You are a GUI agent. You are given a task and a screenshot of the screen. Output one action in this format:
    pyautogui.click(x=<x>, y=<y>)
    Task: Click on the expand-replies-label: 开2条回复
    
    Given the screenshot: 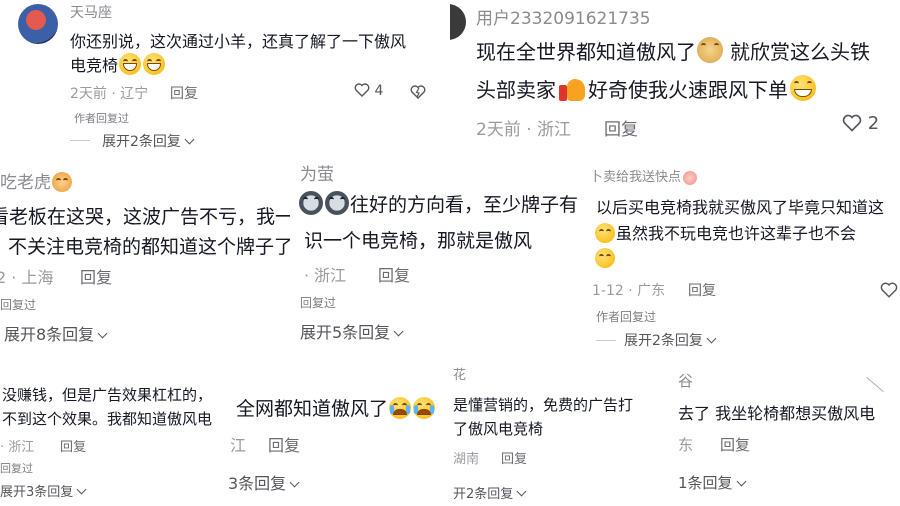 What is the action you would take?
    pyautogui.click(x=483, y=494)
    